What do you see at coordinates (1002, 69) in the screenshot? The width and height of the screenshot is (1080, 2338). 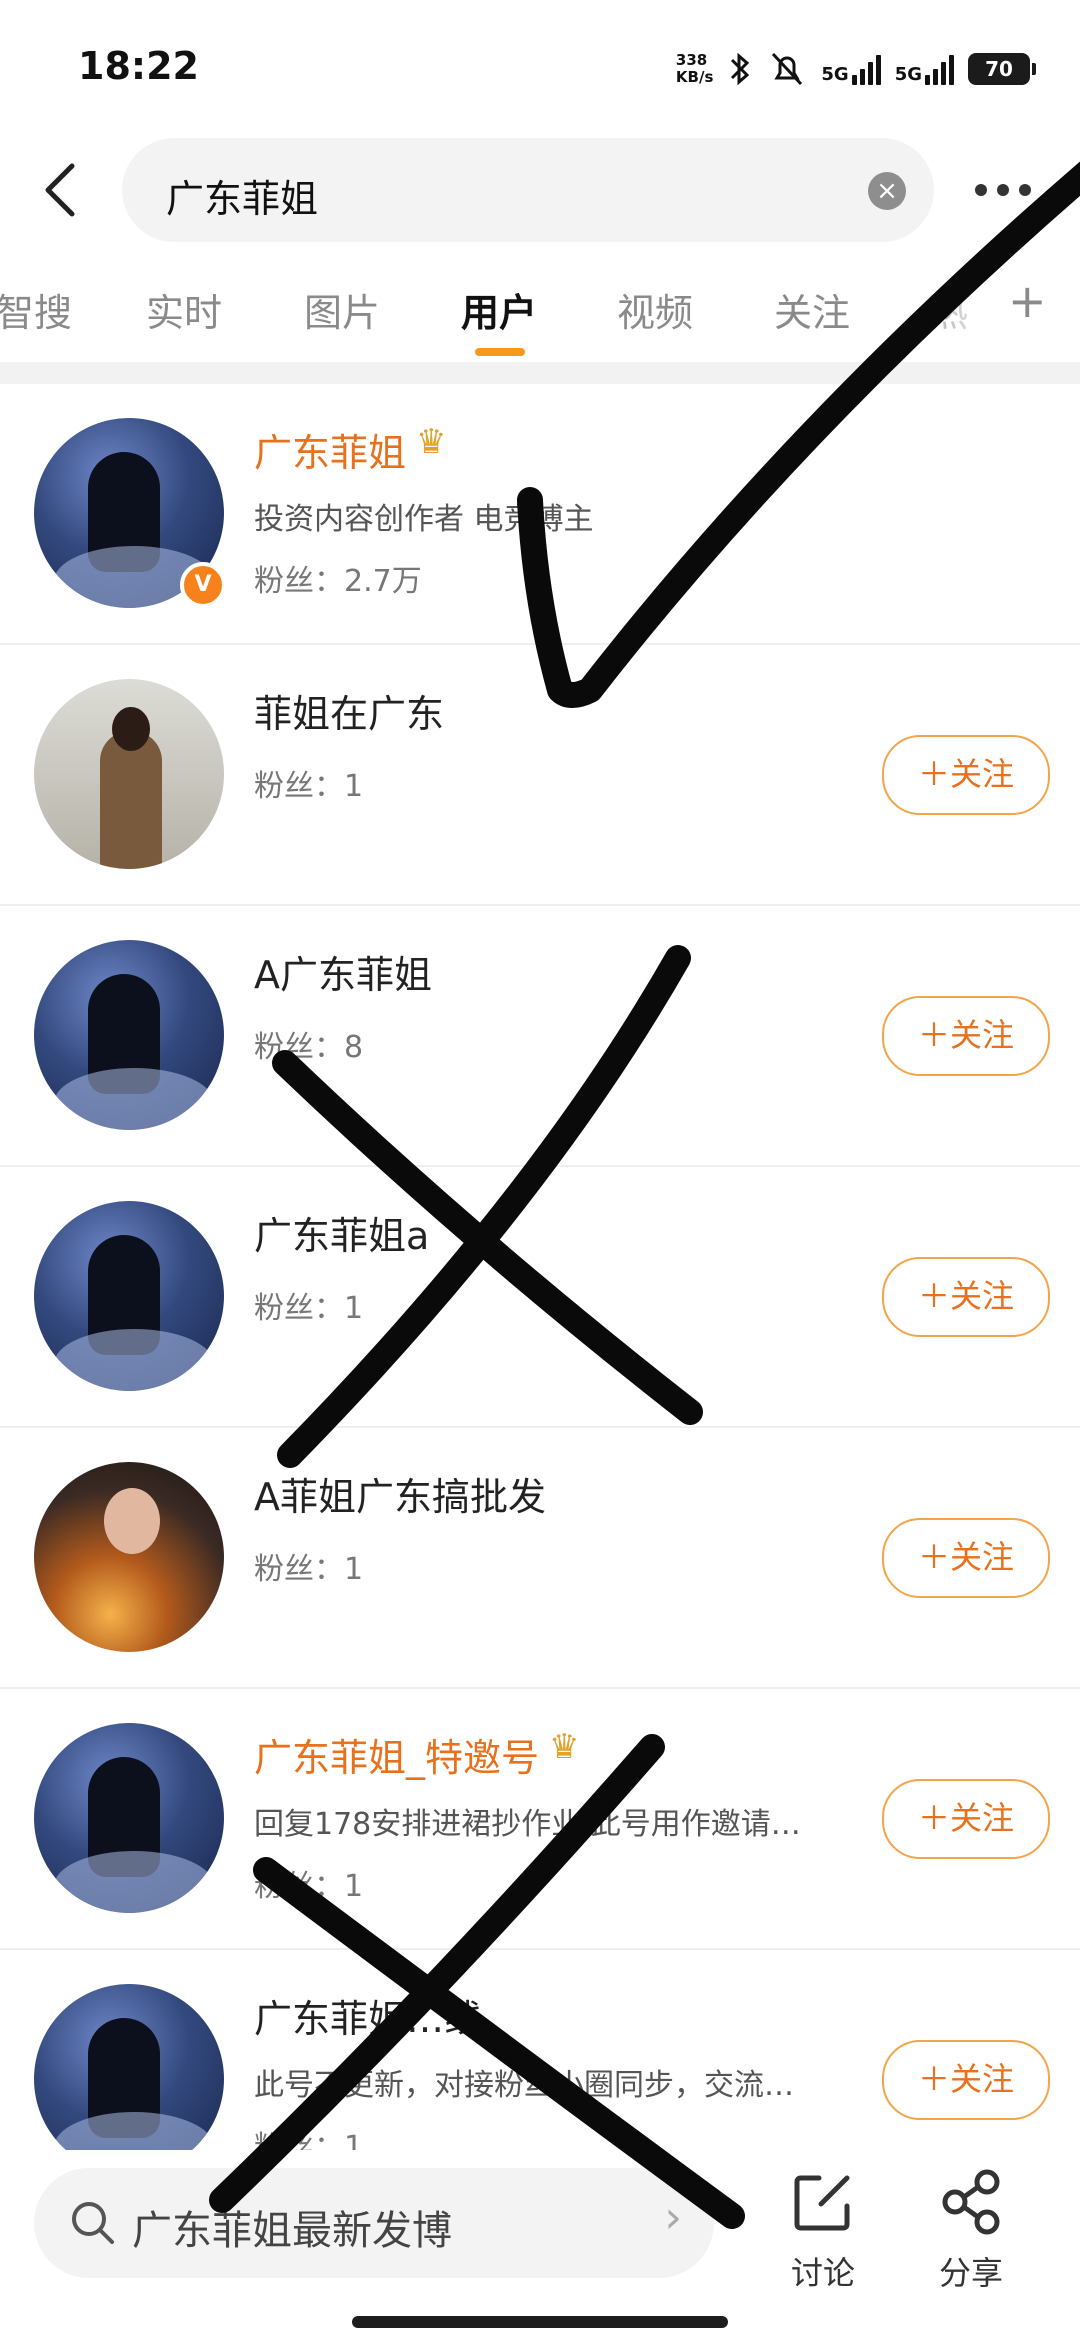 I see `battery-icon: 70` at bounding box center [1002, 69].